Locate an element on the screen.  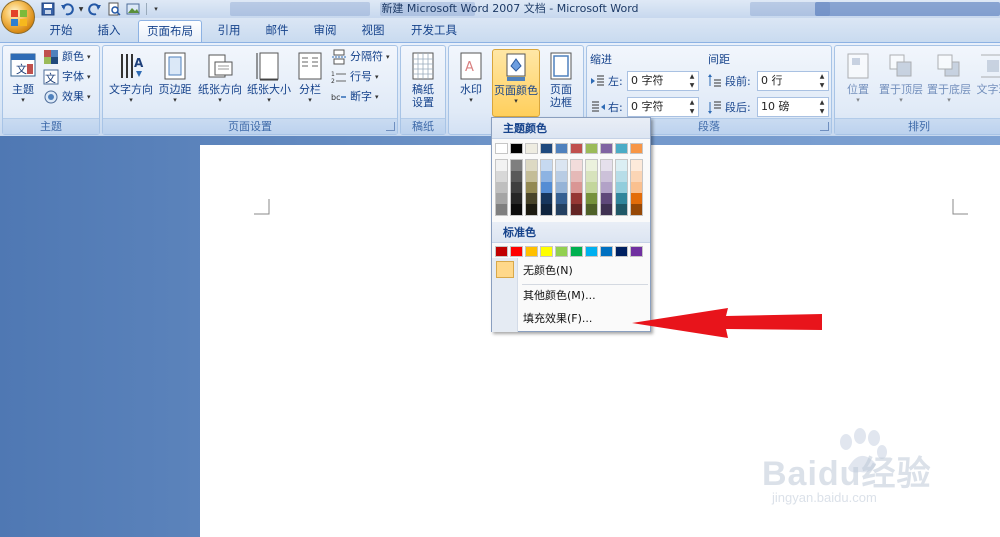
size-button: 纸张大小 ▾ is located at coordinates (269, 83).